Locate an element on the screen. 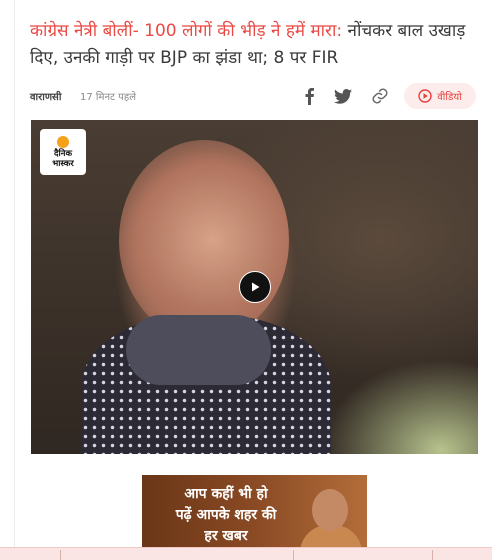 Image resolution: width=492 pixels, height=560 pixels. video-button-label: वीडियो is located at coordinates (449, 97).